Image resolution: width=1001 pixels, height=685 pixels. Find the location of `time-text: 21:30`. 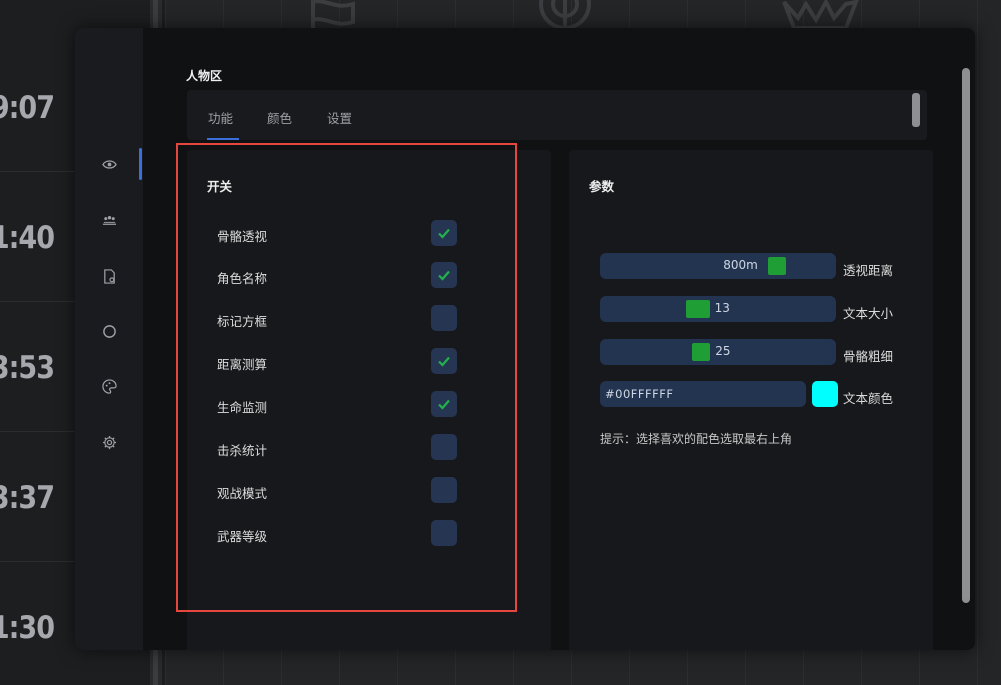

time-text: 21:30 is located at coordinates (27, 627).